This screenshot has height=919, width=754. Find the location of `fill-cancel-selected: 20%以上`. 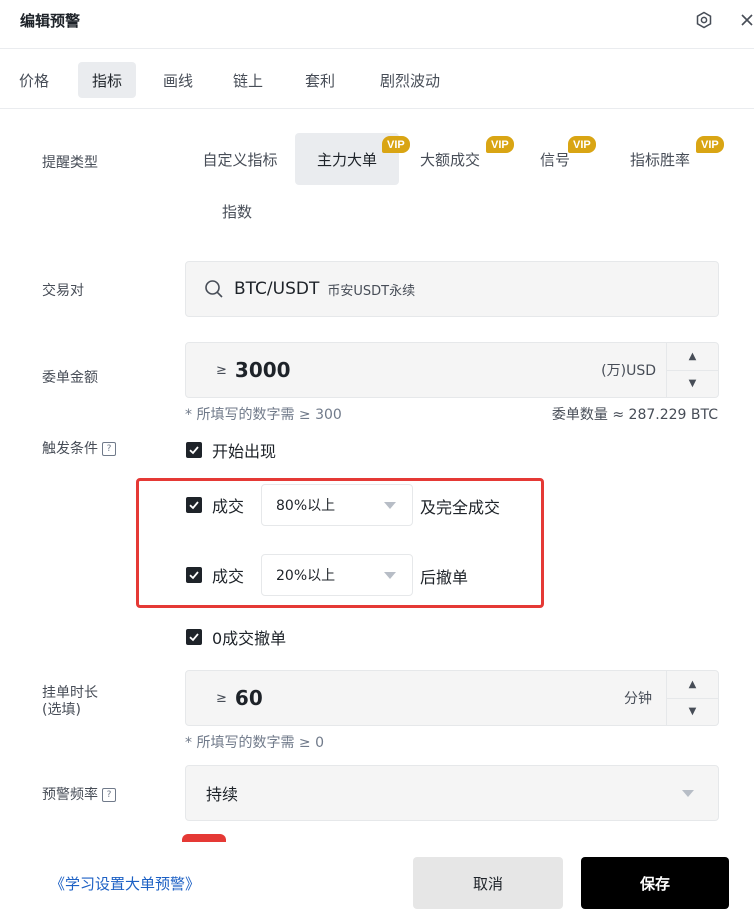

fill-cancel-selected: 20%以上 is located at coordinates (306, 576).